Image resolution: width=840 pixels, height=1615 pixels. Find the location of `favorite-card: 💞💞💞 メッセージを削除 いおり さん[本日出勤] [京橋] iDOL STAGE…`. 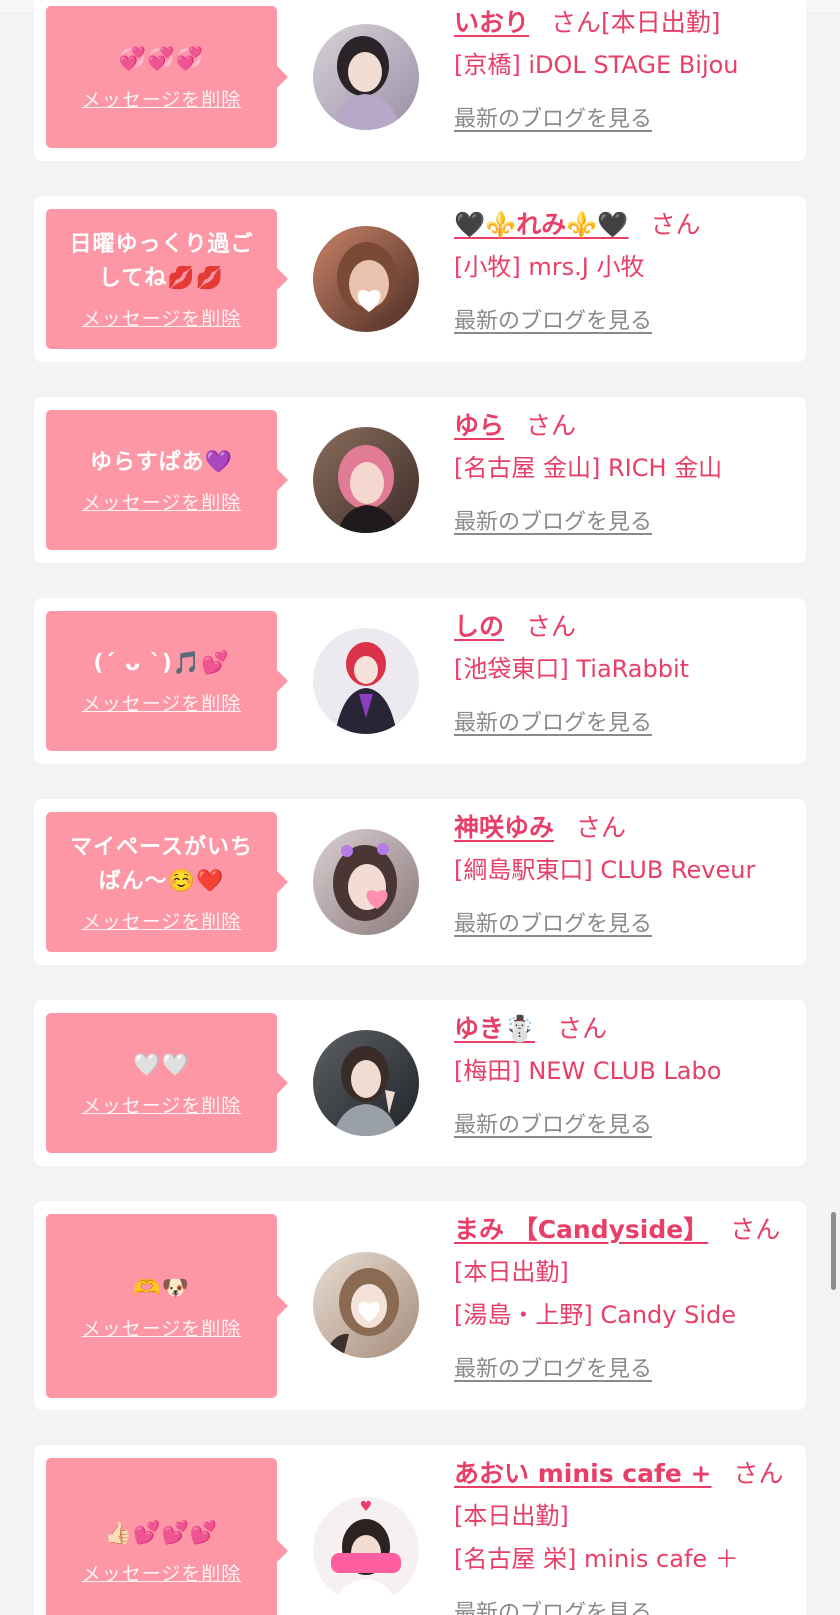

favorite-card: 💞💞💞 メッセージを削除 いおり さん[本日出勤] [京橋] iDOL STAGE… is located at coordinates (420, 80).